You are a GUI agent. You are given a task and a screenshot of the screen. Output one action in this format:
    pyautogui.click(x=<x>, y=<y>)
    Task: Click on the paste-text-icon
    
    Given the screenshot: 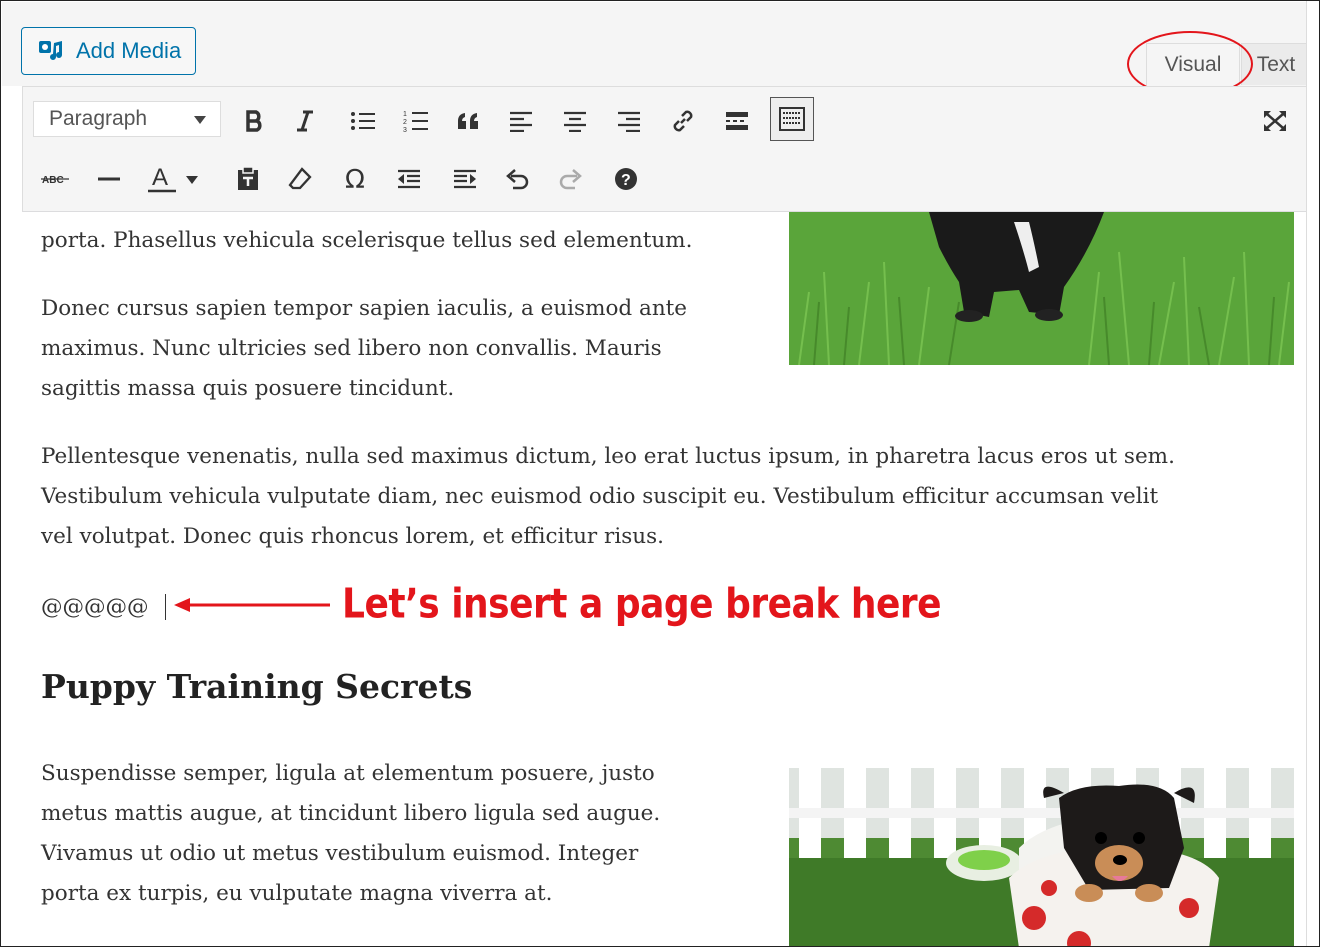 What is the action you would take?
    pyautogui.click(x=248, y=179)
    